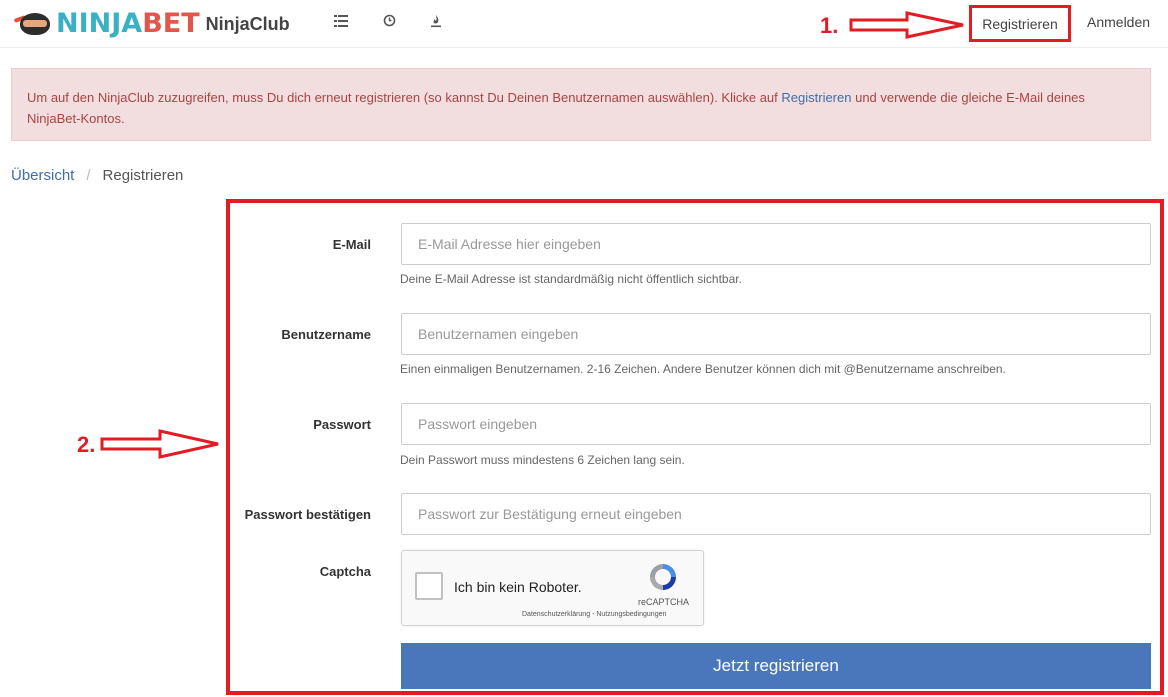 The height and width of the screenshot is (697, 1168). I want to click on brand-wordmark: NINJABET, so click(128, 23).